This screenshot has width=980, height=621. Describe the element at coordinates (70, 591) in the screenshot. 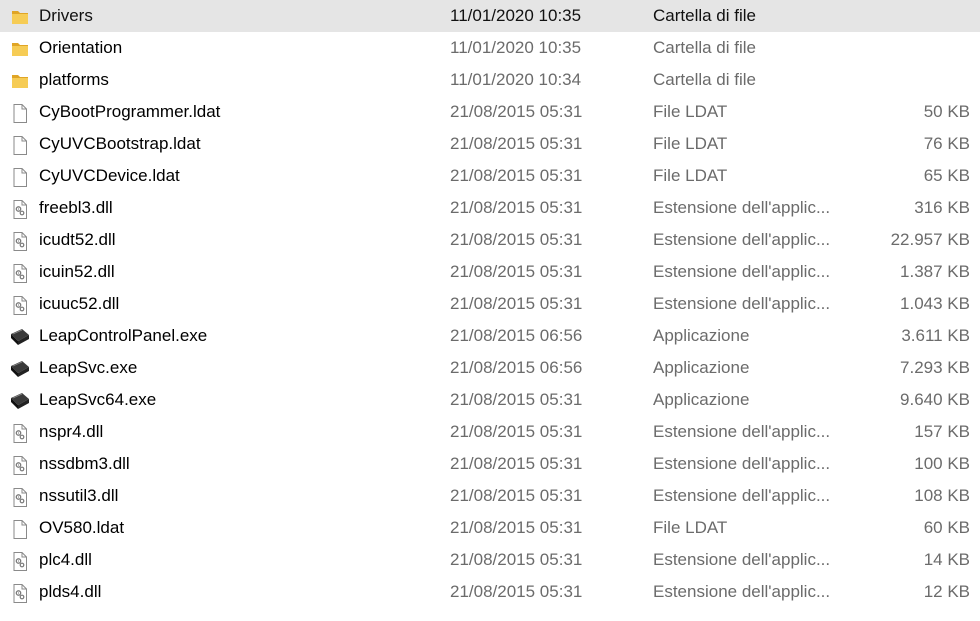

I see `file-name: plds4.dll` at that location.